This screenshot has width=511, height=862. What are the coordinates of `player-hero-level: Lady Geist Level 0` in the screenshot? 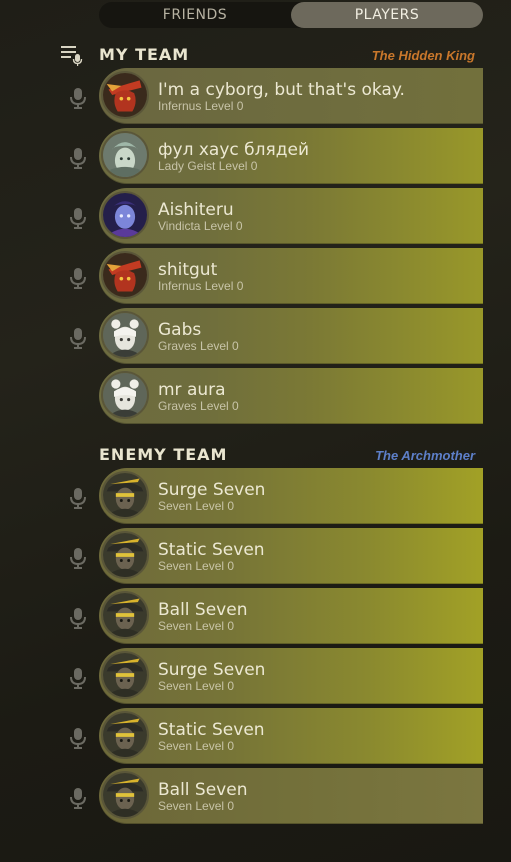 It's located at (207, 166).